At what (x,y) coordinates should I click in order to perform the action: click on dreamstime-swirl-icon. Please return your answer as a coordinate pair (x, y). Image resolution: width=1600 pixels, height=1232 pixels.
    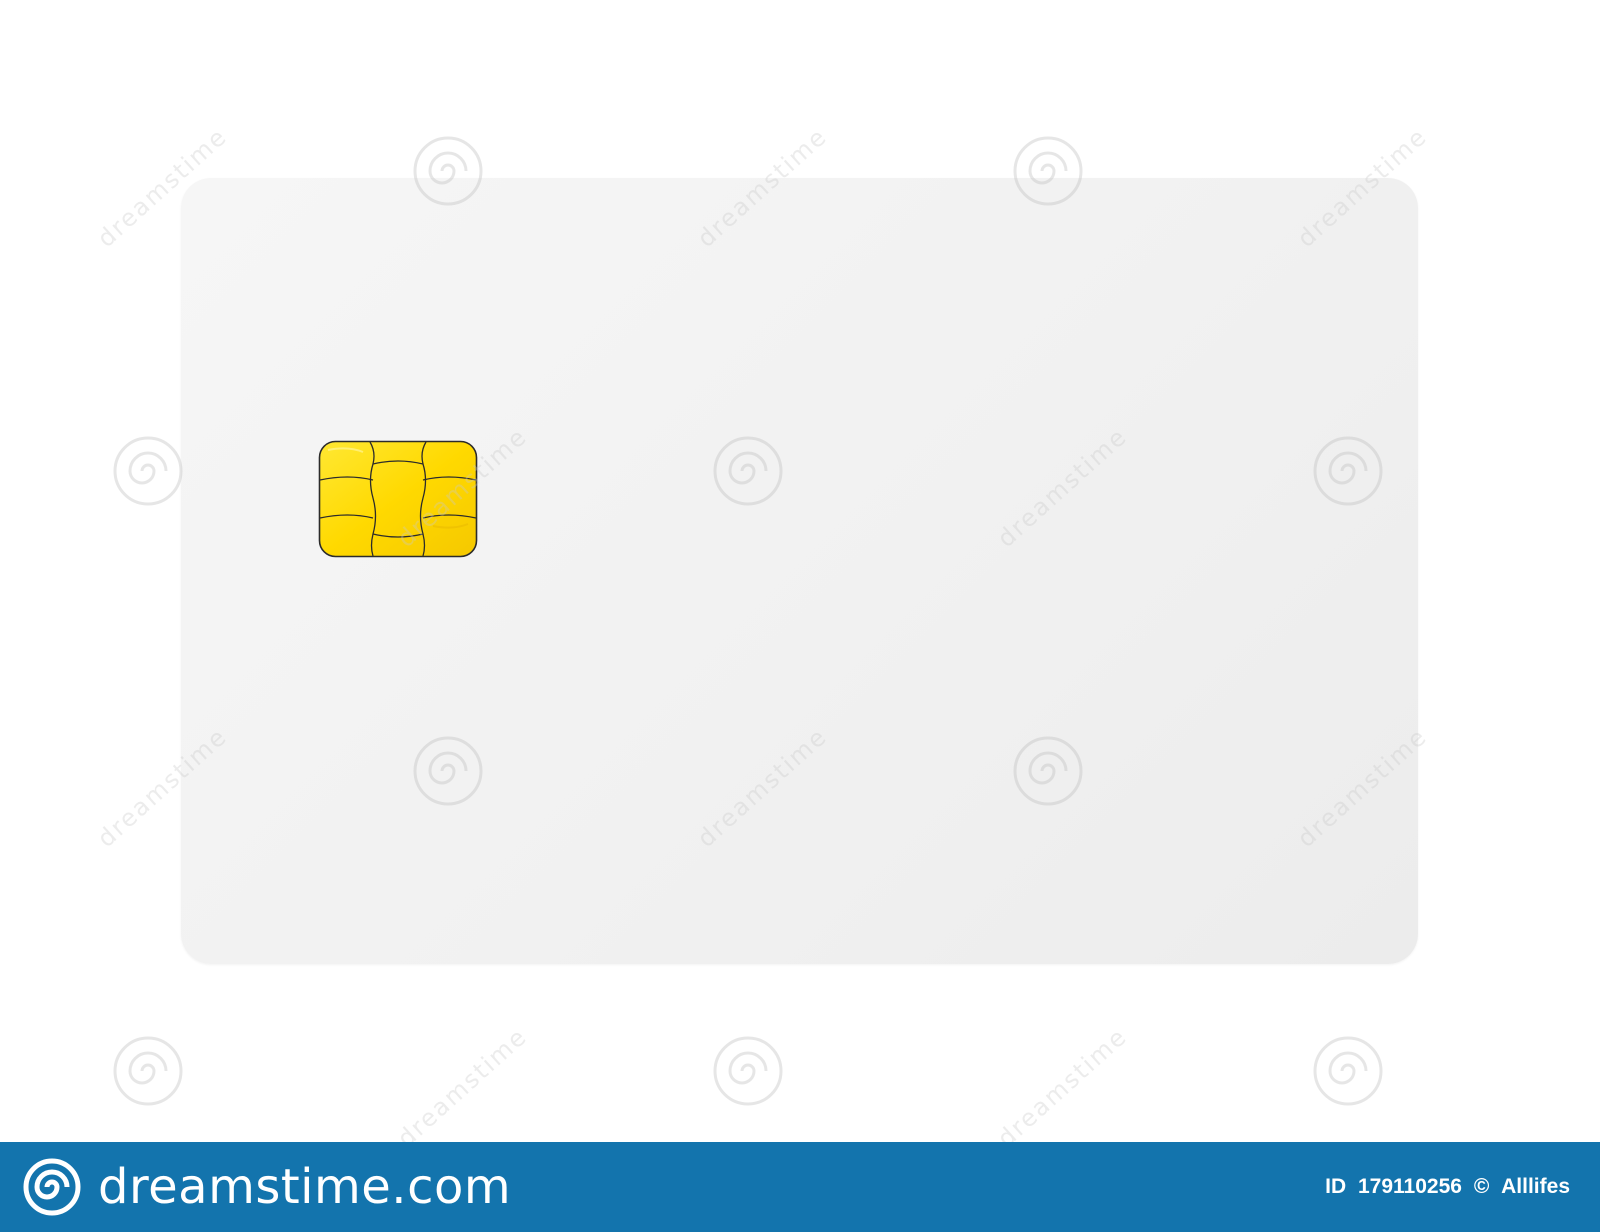
    Looking at the image, I should click on (52, 1187).